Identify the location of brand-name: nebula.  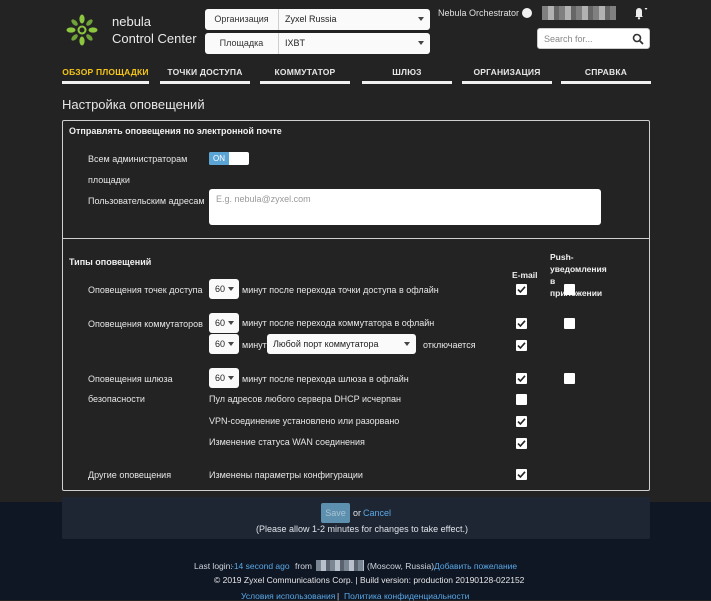
(132, 21).